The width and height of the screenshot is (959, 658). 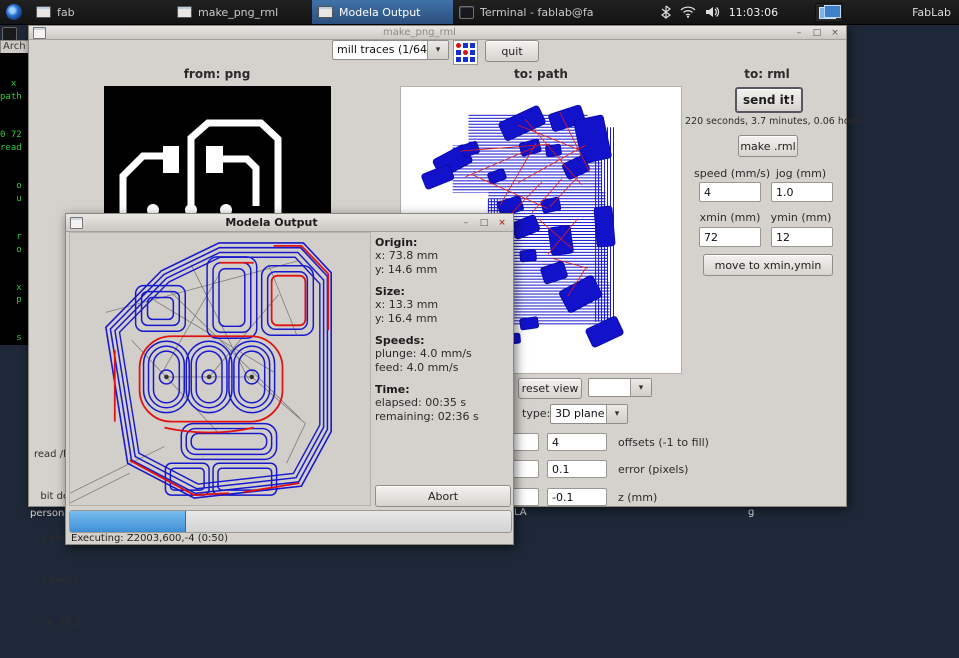 What do you see at coordinates (609, 387) in the screenshot?
I see `view-select-value` at bounding box center [609, 387].